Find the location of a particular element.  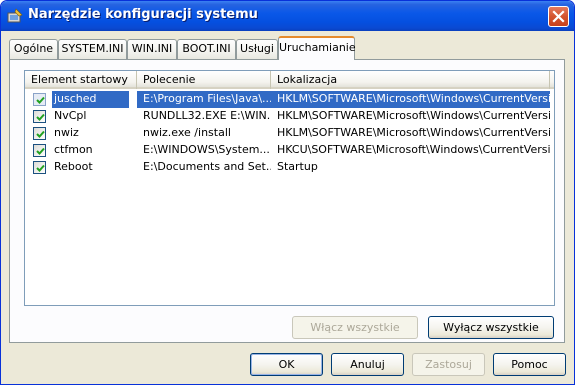

close-icon is located at coordinates (558, 16).